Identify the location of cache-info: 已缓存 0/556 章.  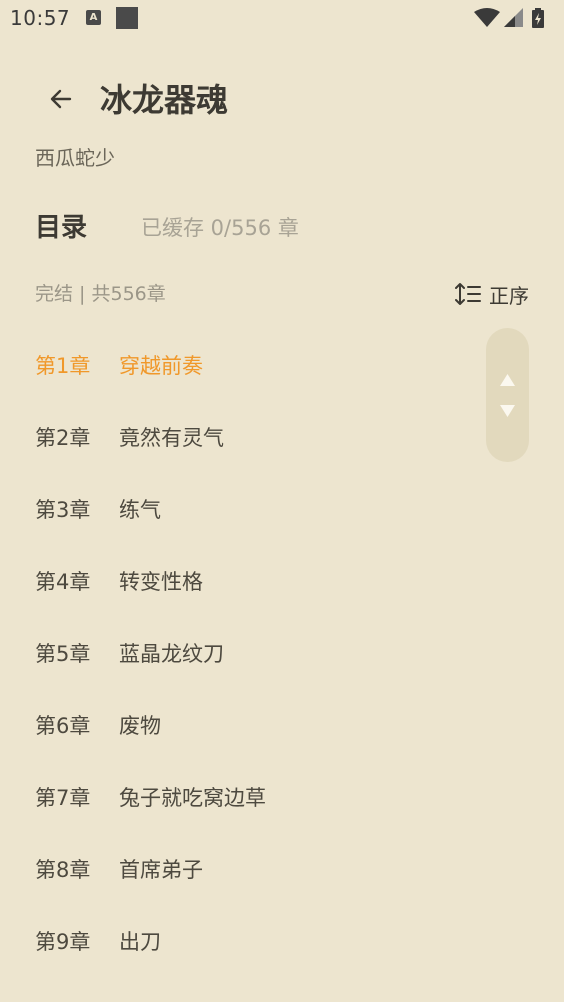
(220, 228).